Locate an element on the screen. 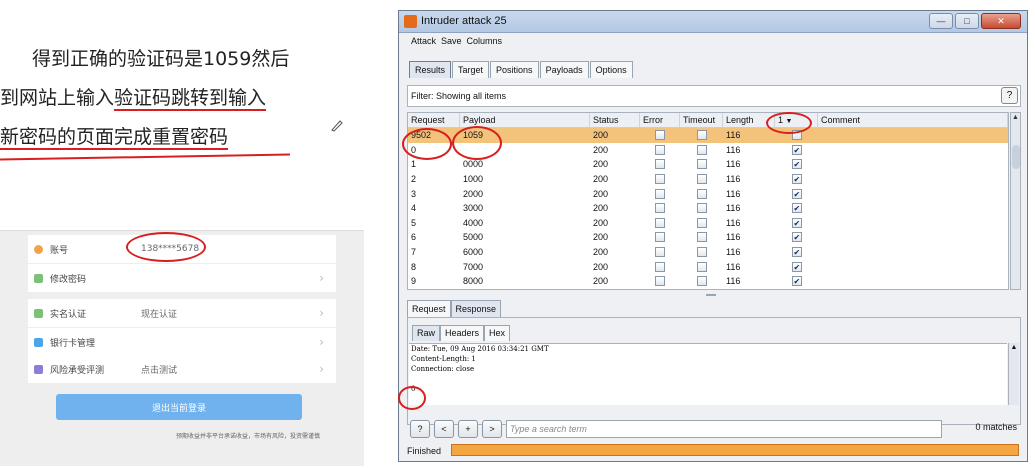 The height and width of the screenshot is (468, 1035). tab-options: Options is located at coordinates (611, 69).